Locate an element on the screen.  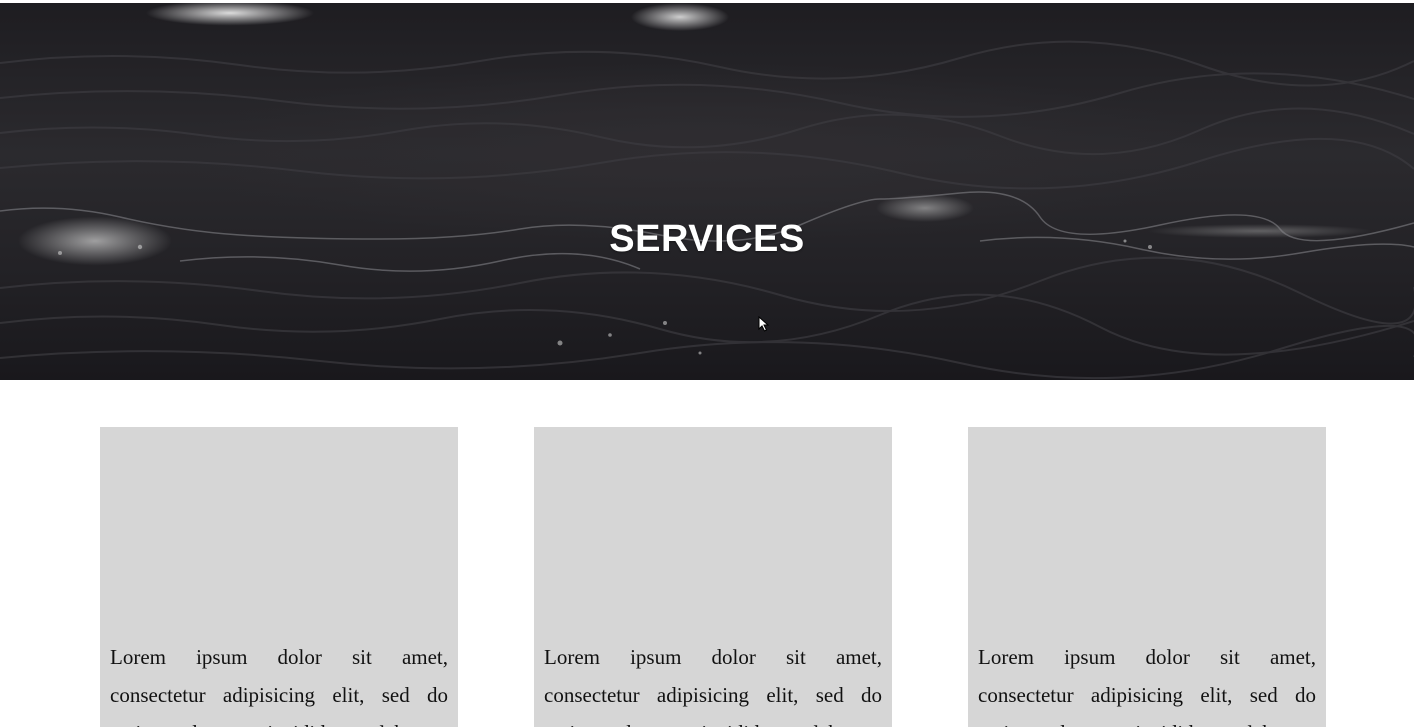
mouse-pointer-icon is located at coordinates (764, 324).